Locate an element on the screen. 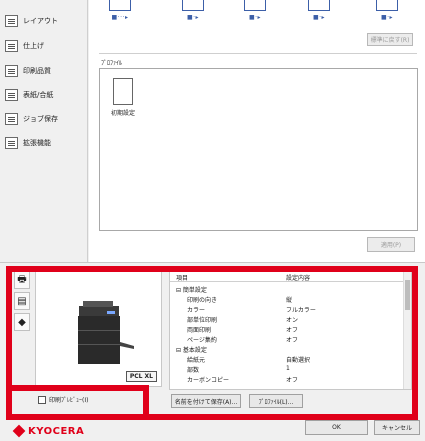  kyocera-mark-icon is located at coordinates (19, 431).